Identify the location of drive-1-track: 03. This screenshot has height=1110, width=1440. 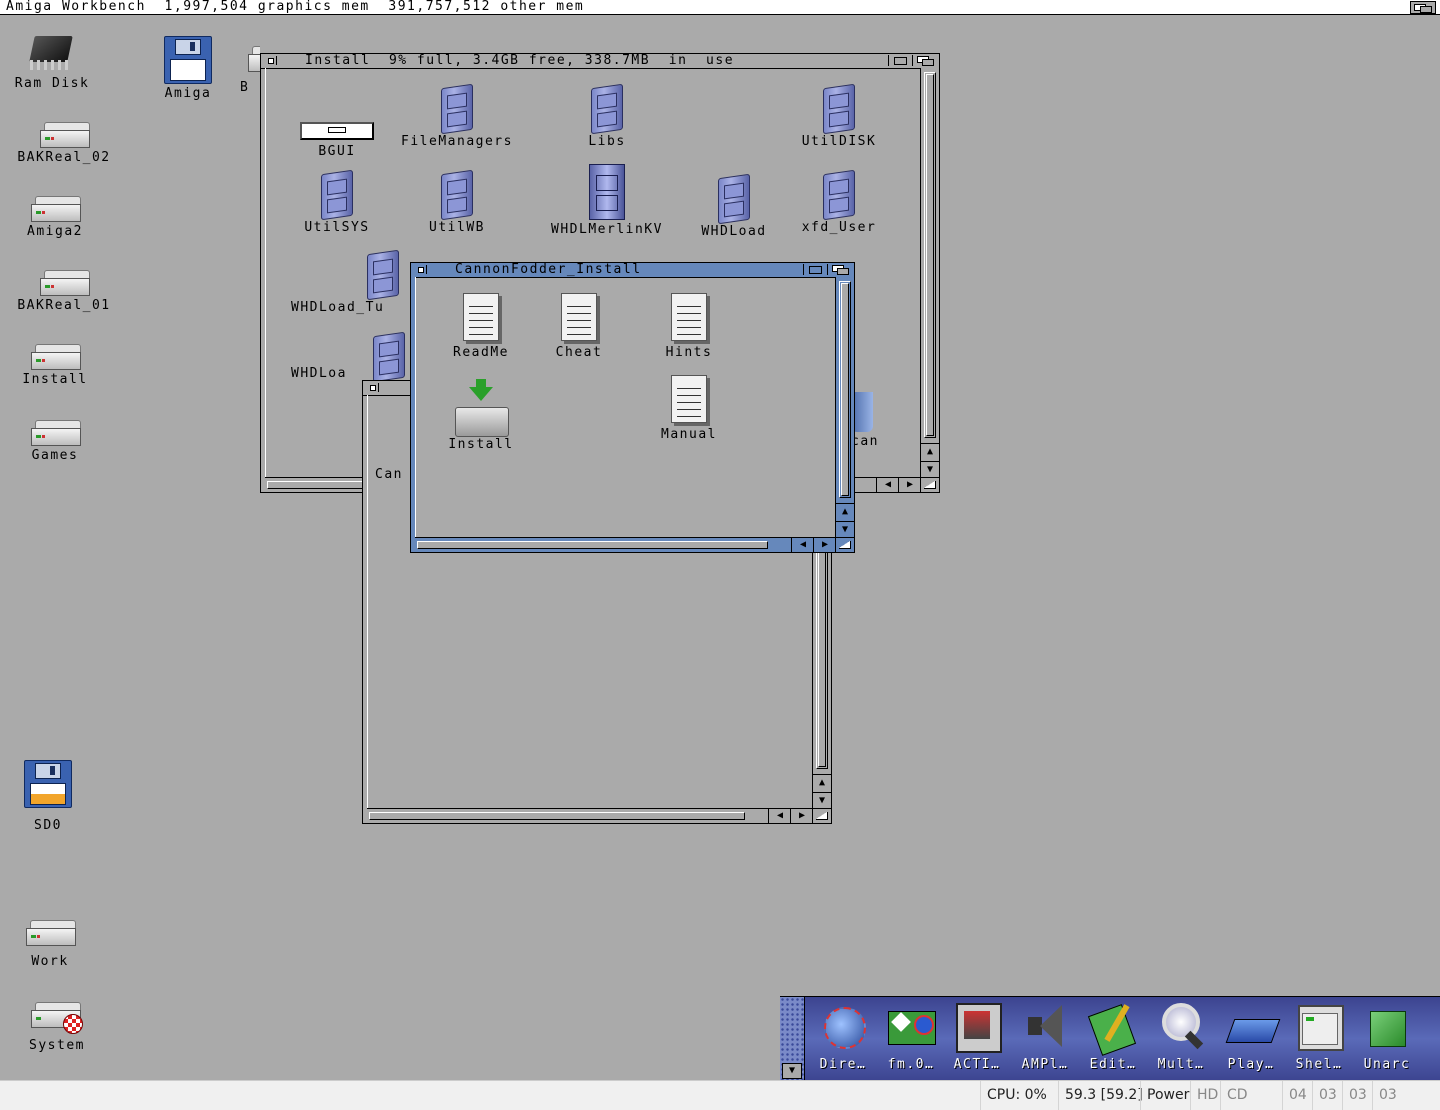
(1327, 1095).